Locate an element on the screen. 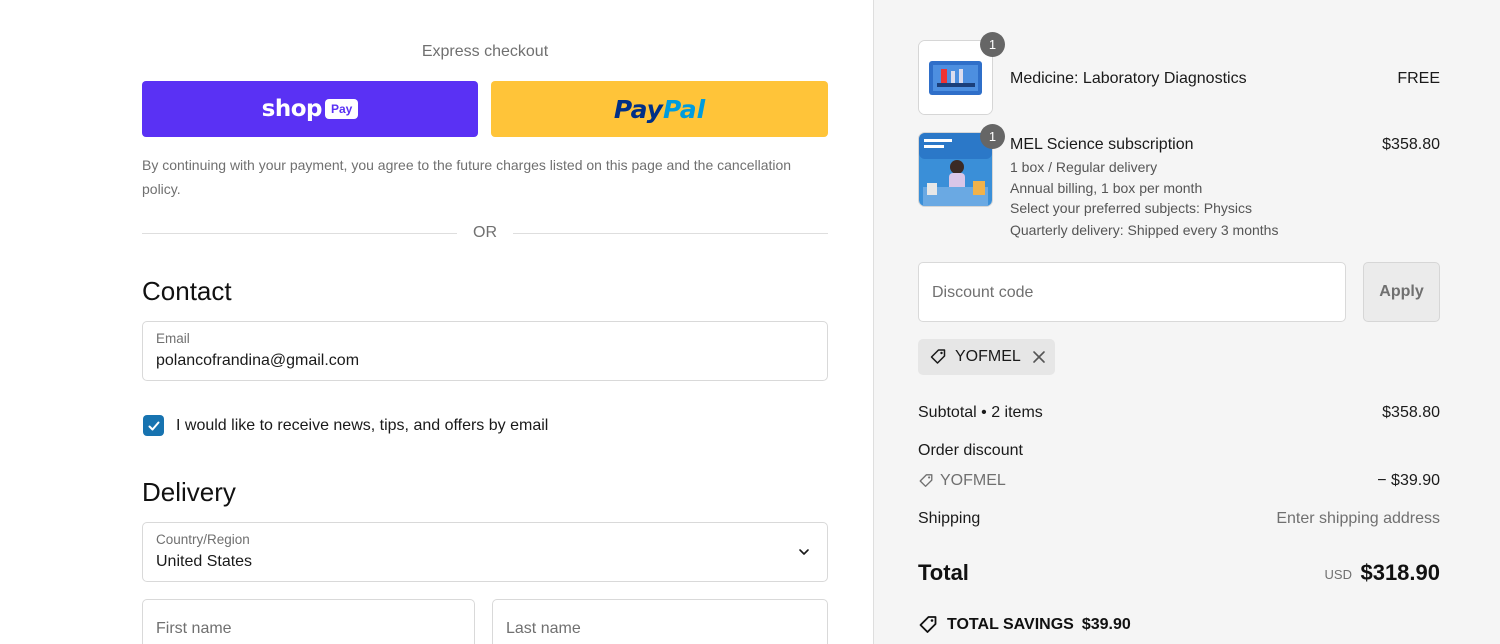 The width and height of the screenshot is (1500, 644). close-icon is located at coordinates (1038, 357).